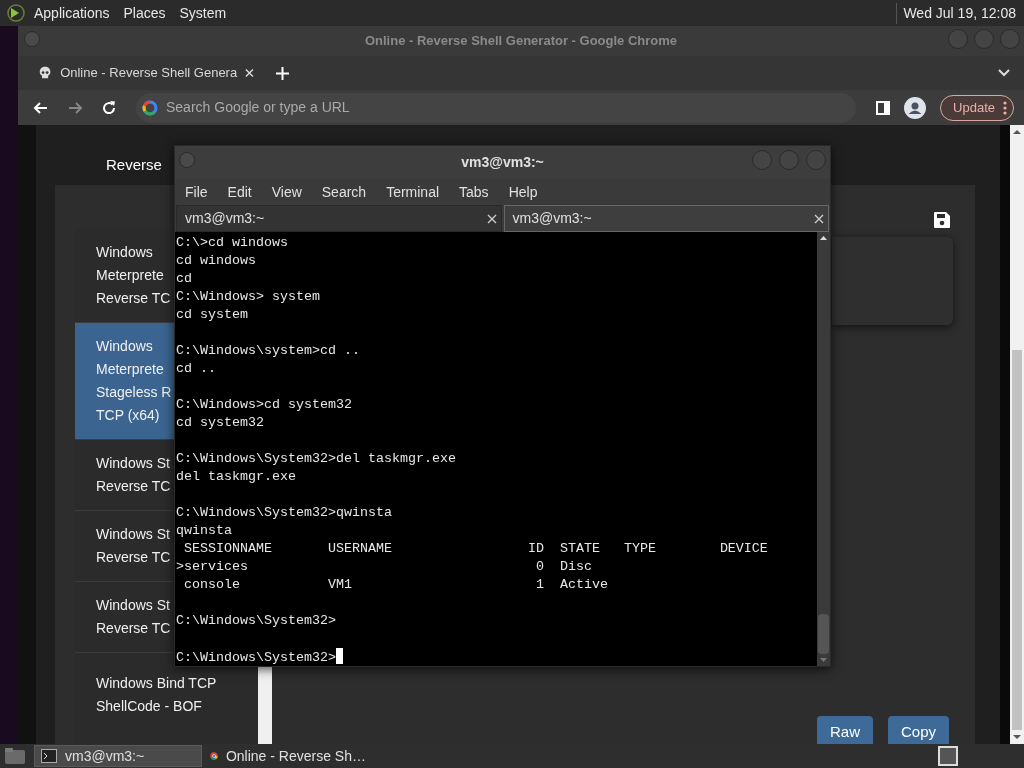 Image resolution: width=1024 pixels, height=768 pixels. I want to click on payload-item: Windows Meterprete Stageless R TCP (x64), so click(124, 381).